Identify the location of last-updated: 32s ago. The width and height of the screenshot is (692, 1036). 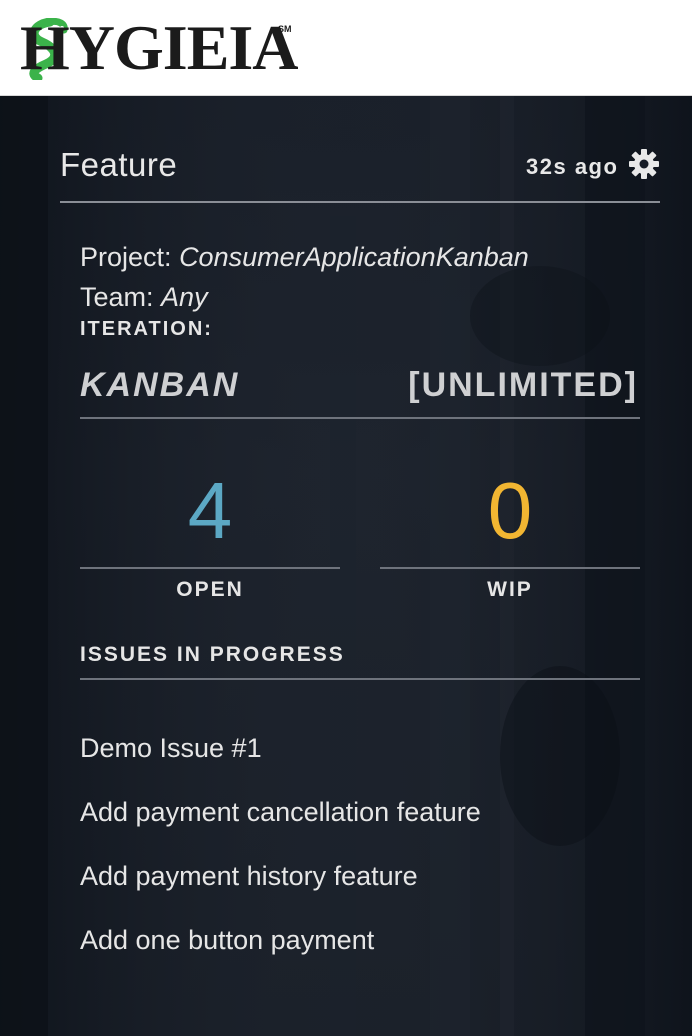
(572, 166).